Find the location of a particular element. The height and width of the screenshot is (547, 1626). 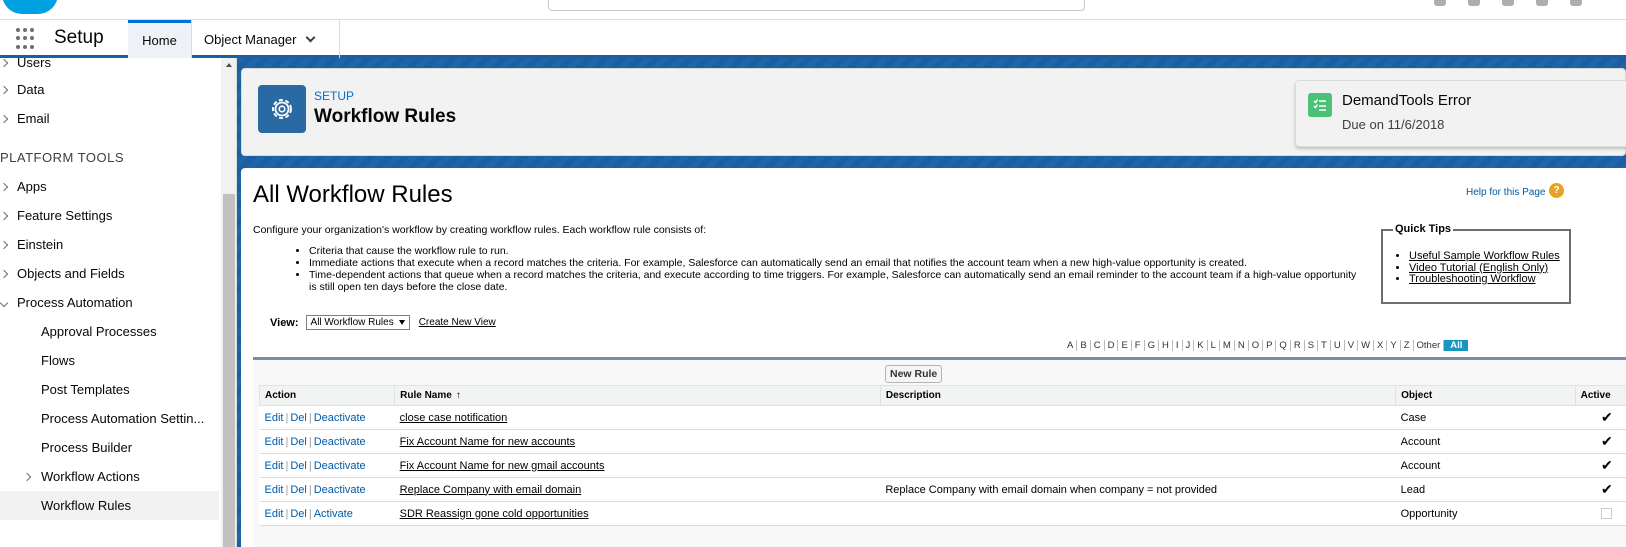

salesforce-logo is located at coordinates (30, 7).